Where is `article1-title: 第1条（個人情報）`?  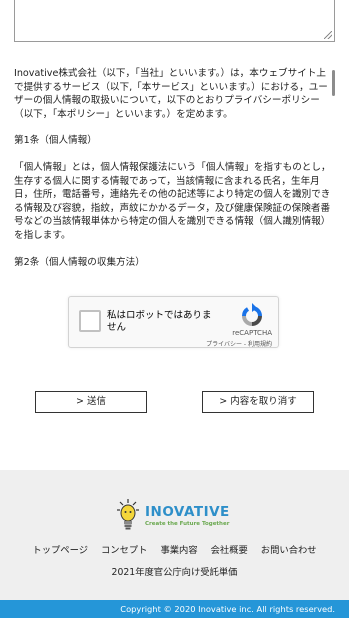
article1-title: 第1条（個人情報） is located at coordinates (55, 141).